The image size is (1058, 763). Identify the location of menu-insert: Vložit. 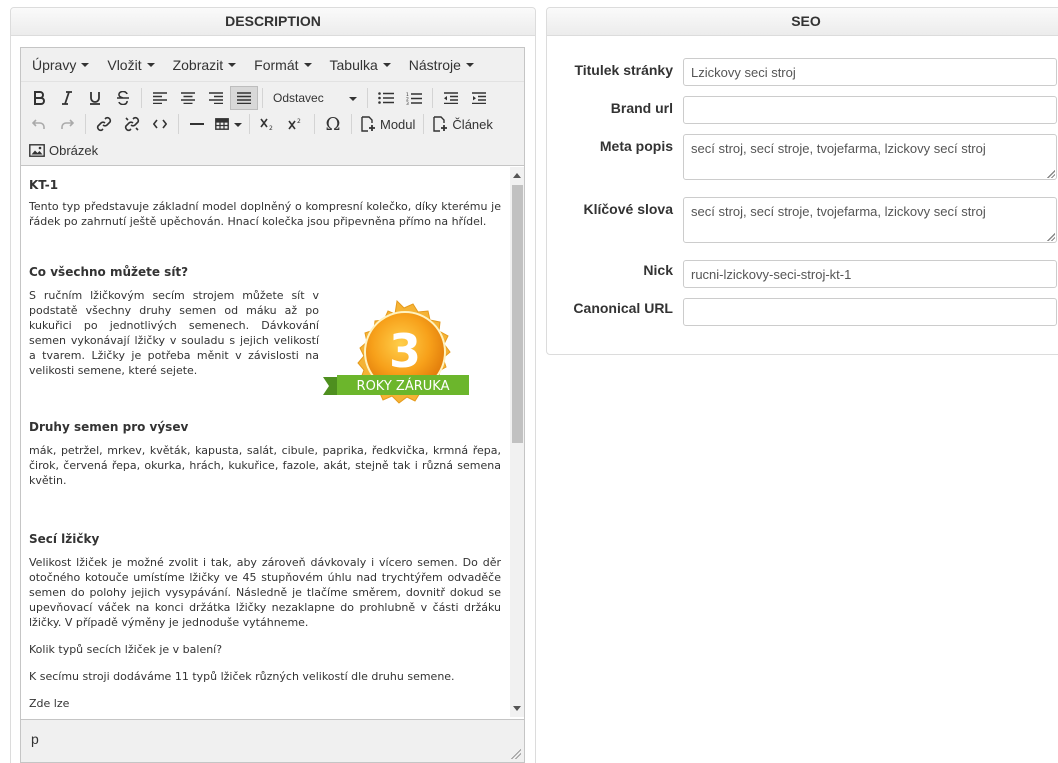
(130, 65).